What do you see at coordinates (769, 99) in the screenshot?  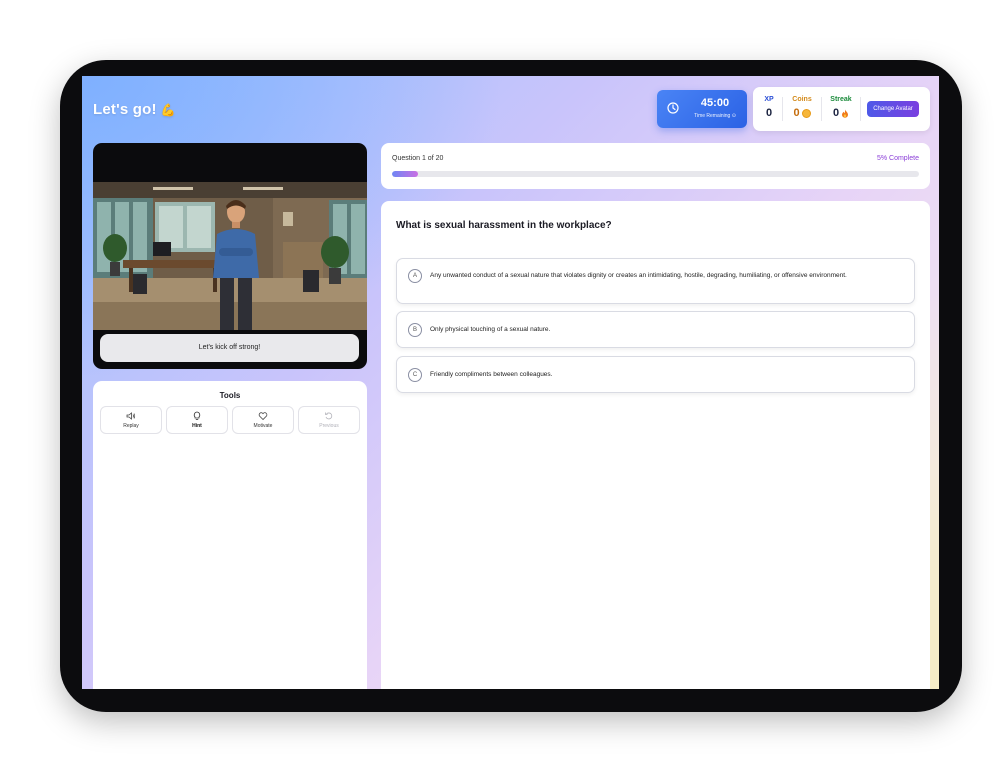 I see `xp-label: XP` at bounding box center [769, 99].